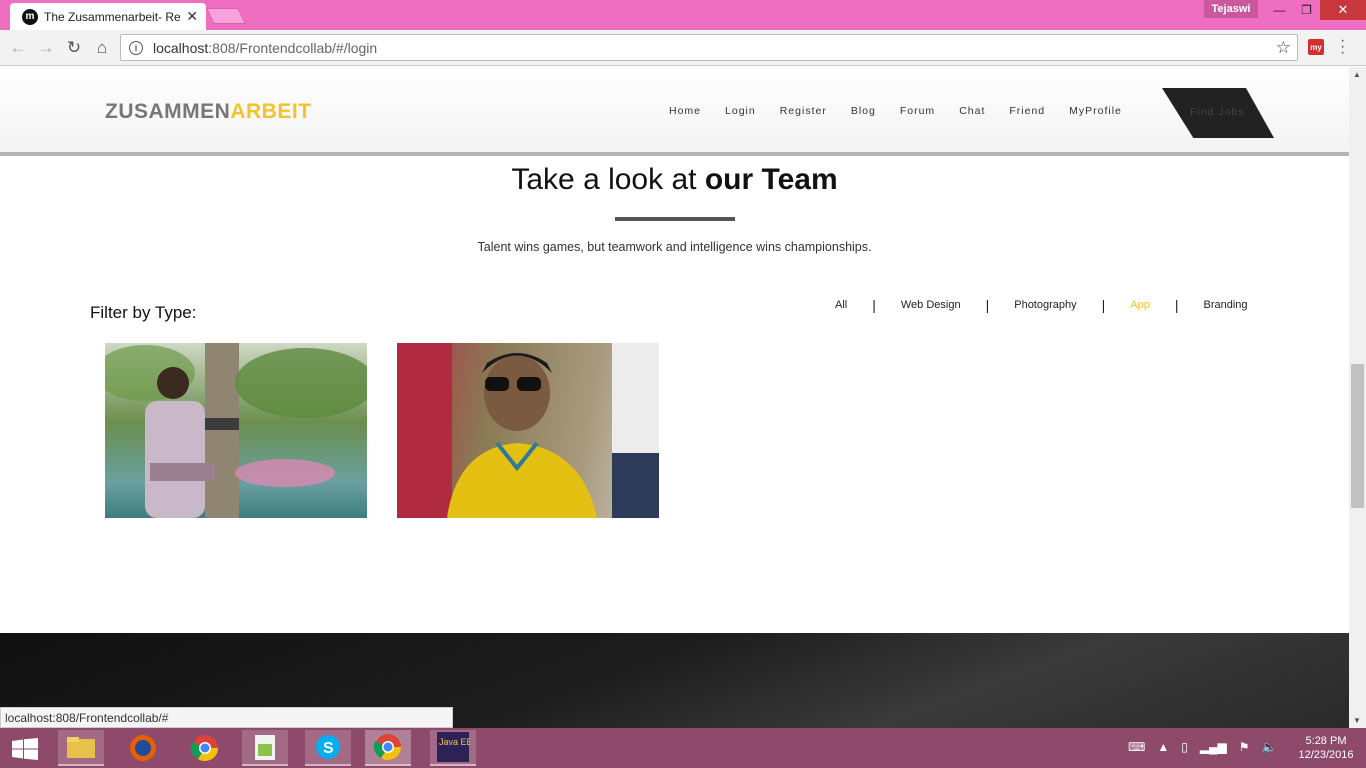 This screenshot has width=1366, height=768. Describe the element at coordinates (1045, 305) in the screenshot. I see `filter-photography: Photography` at that location.